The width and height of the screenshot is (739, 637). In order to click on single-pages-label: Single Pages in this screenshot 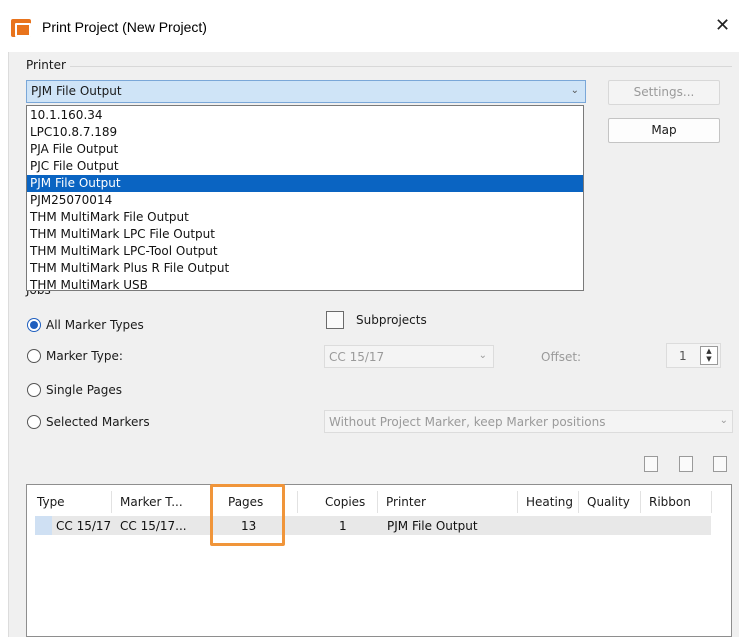, I will do `click(84, 390)`.